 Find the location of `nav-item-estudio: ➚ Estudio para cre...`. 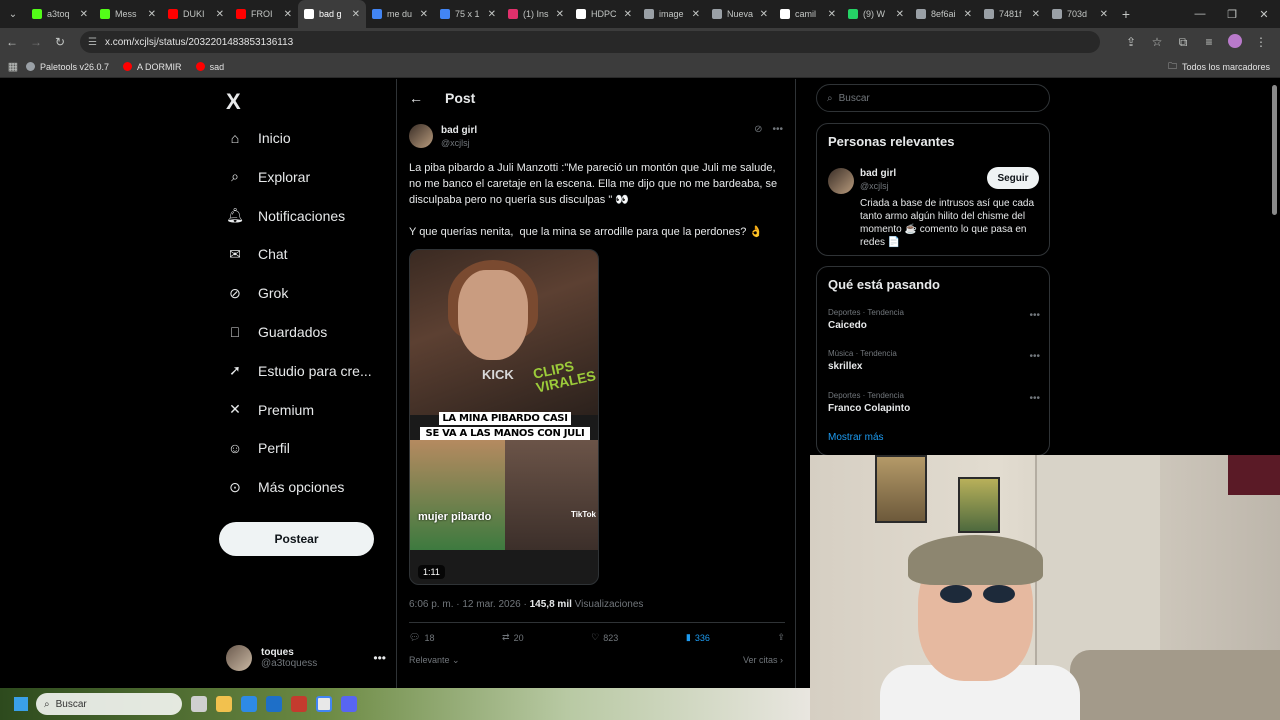

nav-item-estudio: ➚ Estudio para cre... is located at coordinates (299, 371).